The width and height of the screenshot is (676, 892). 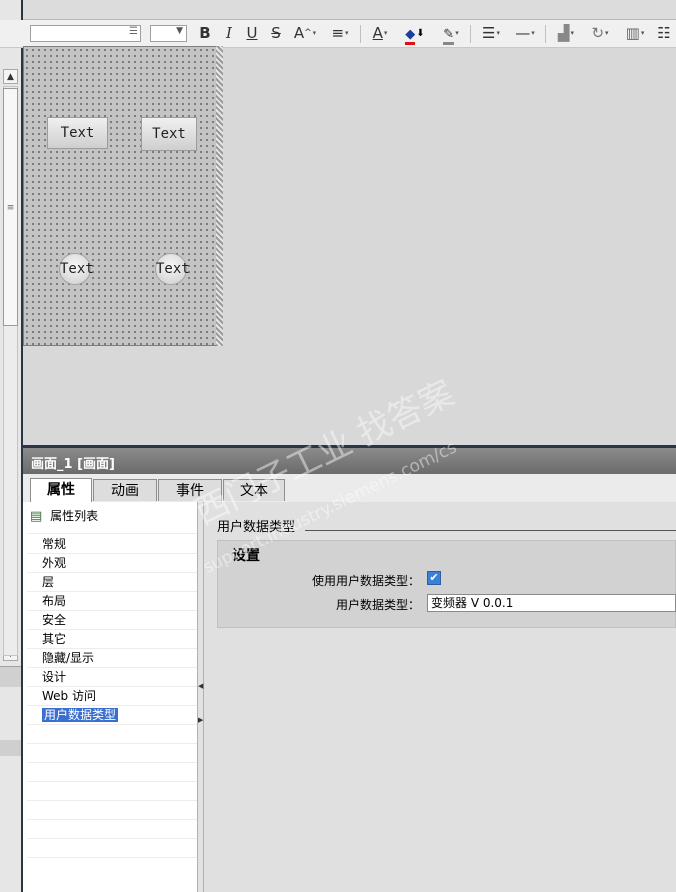 I want to click on italic-button: I, so click(x=229, y=33).